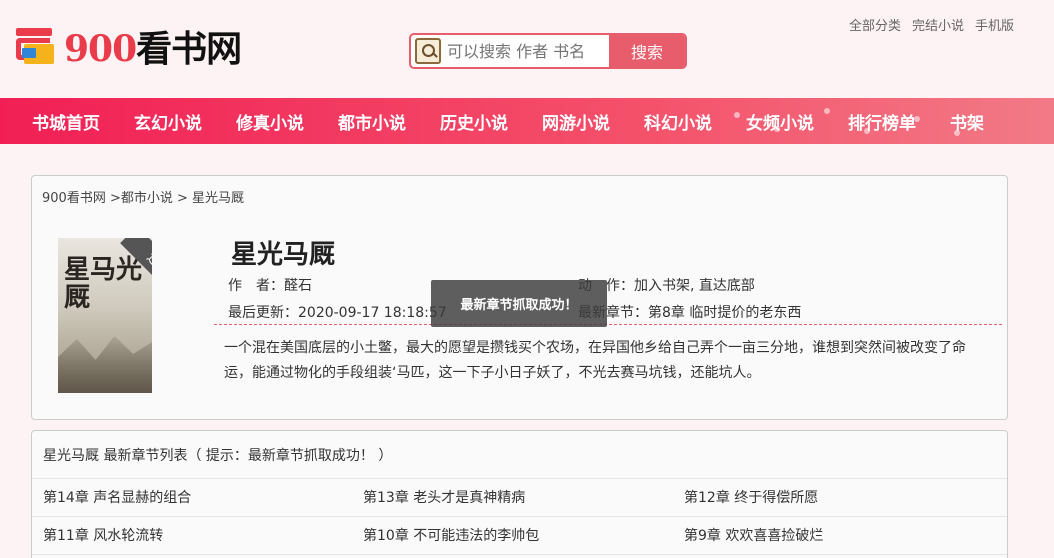 The width and height of the screenshot is (1054, 558). Describe the element at coordinates (662, 286) in the screenshot. I see `add-to-shelf-link: 加入书架` at that location.